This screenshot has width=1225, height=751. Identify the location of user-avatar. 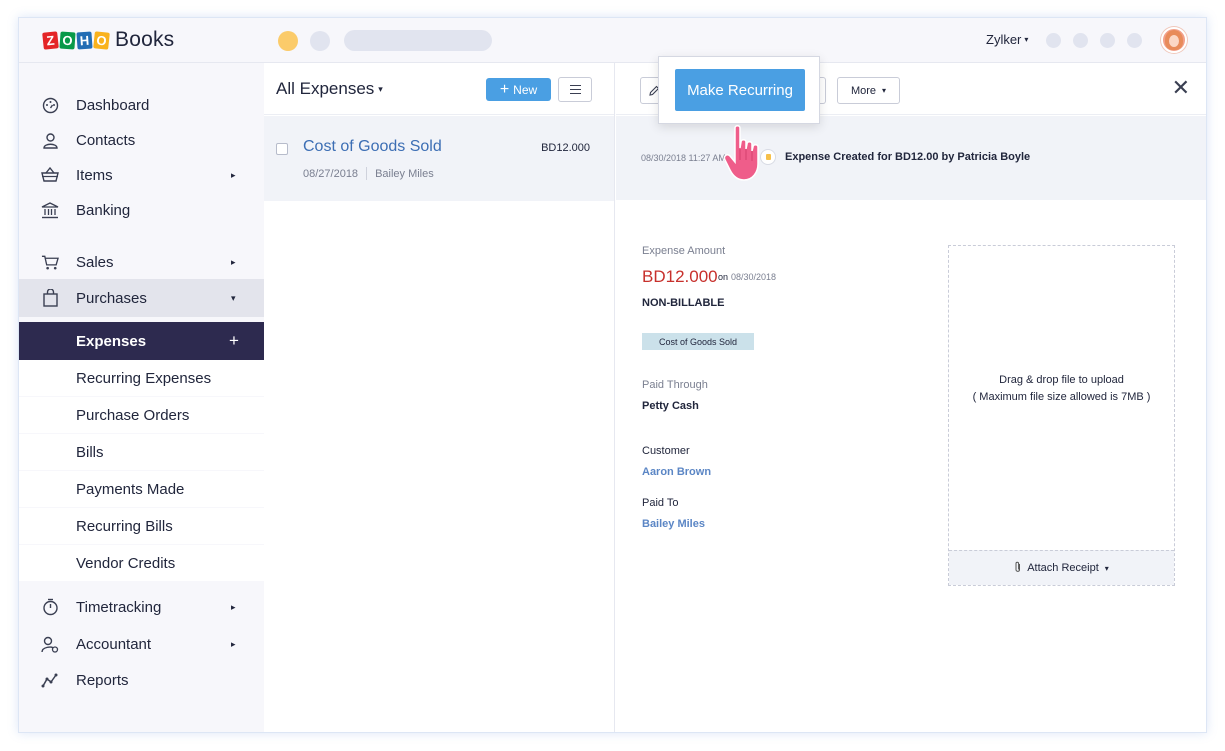
(1174, 40).